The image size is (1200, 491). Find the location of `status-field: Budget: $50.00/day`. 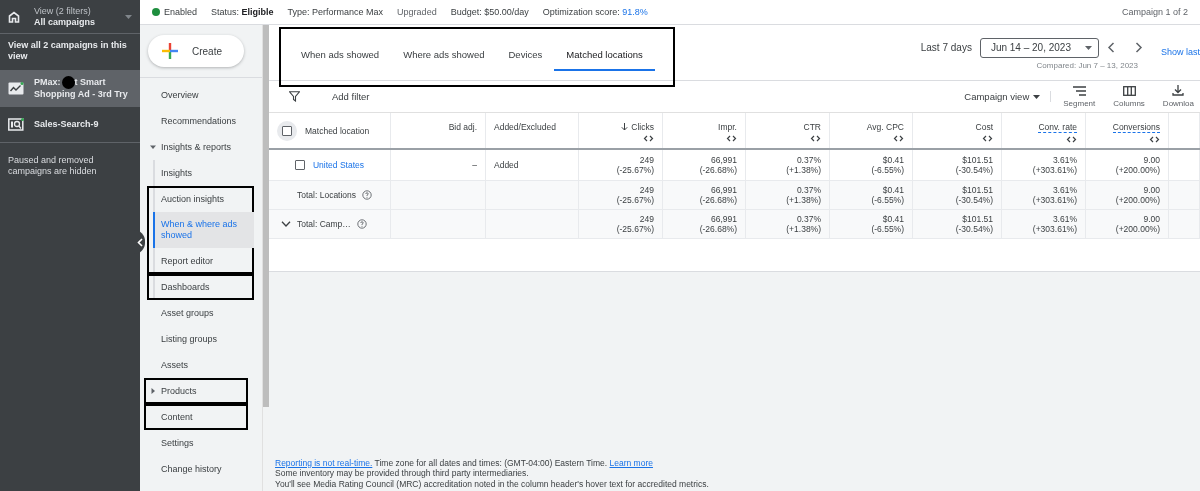

status-field: Budget: $50.00/day is located at coordinates (489, 12).